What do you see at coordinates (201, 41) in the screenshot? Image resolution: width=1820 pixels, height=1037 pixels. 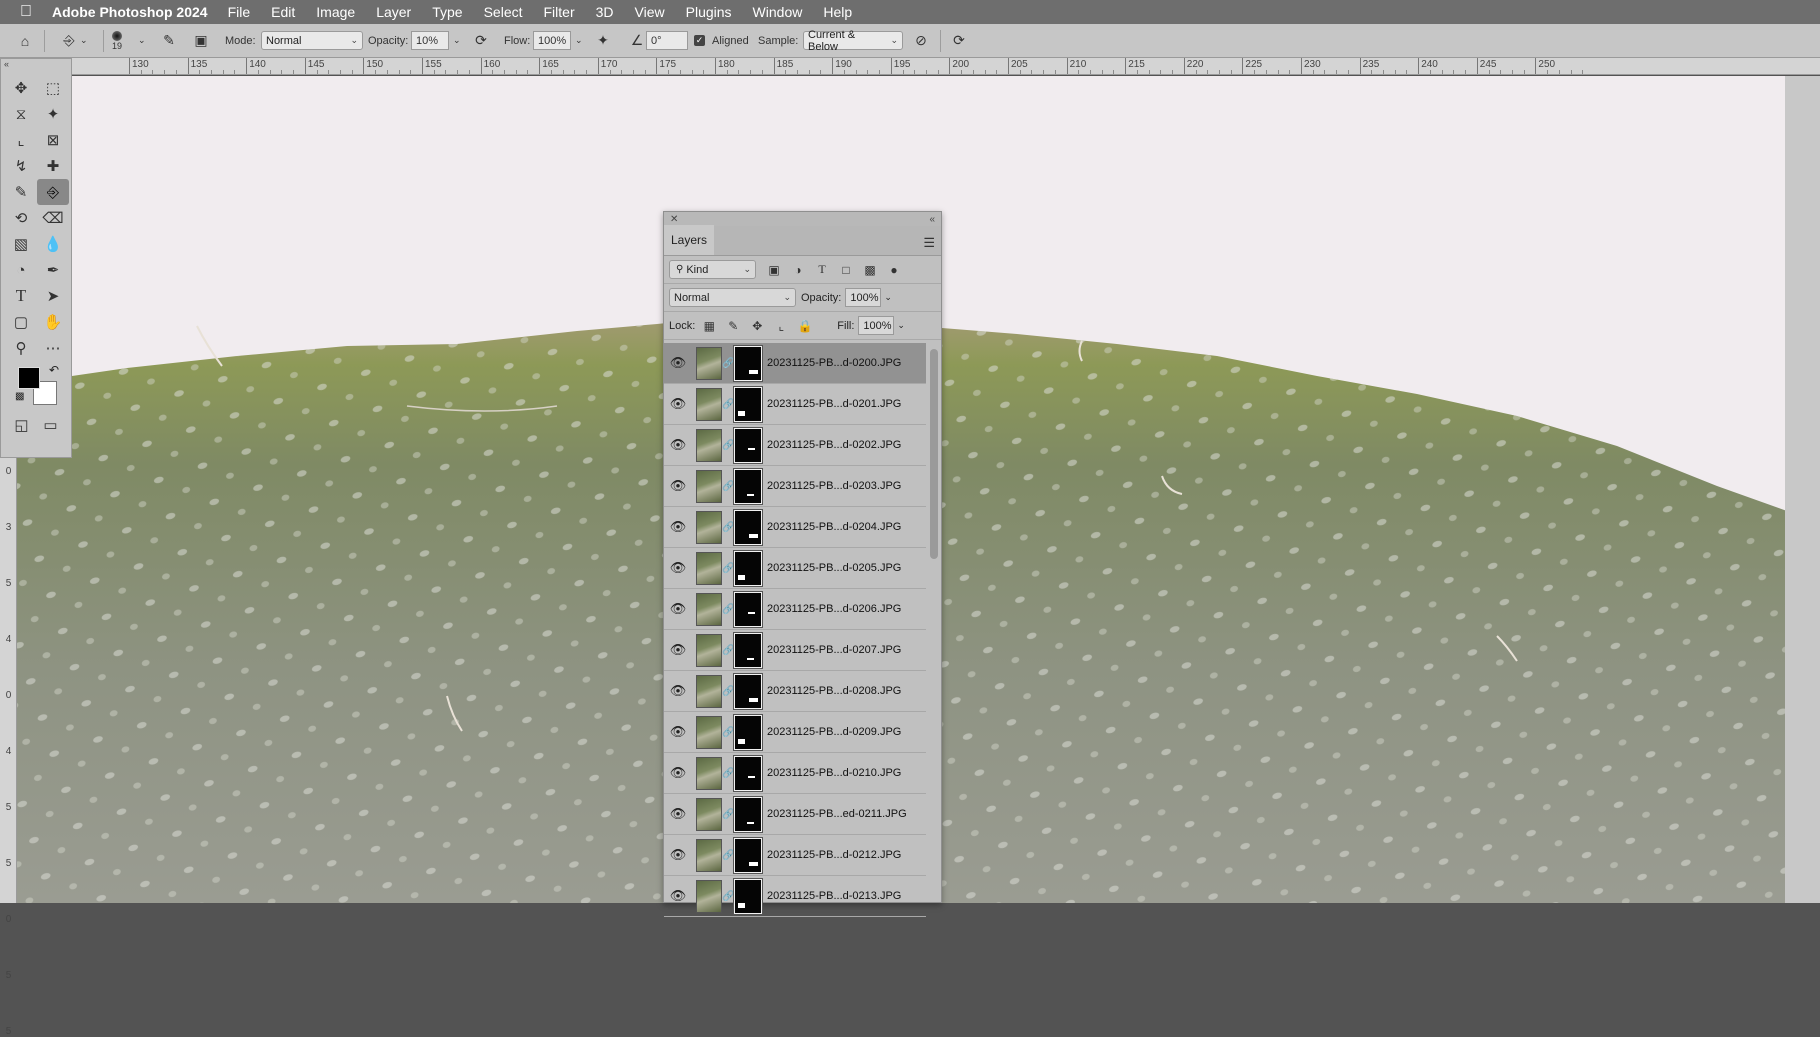 I see `clone-source-icon: ▣` at bounding box center [201, 41].